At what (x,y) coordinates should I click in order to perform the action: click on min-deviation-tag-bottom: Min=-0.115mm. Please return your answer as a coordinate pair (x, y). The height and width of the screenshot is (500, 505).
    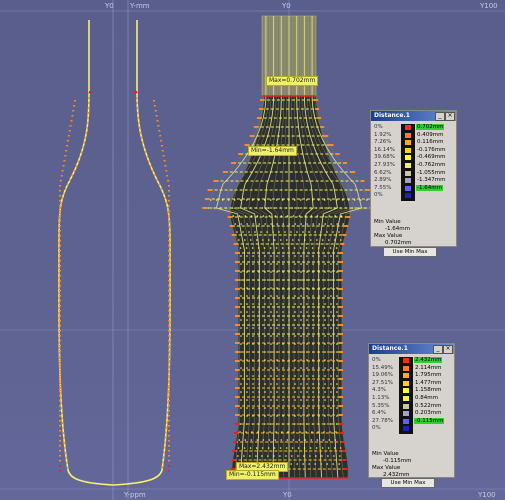
    Looking at the image, I should click on (252, 475).